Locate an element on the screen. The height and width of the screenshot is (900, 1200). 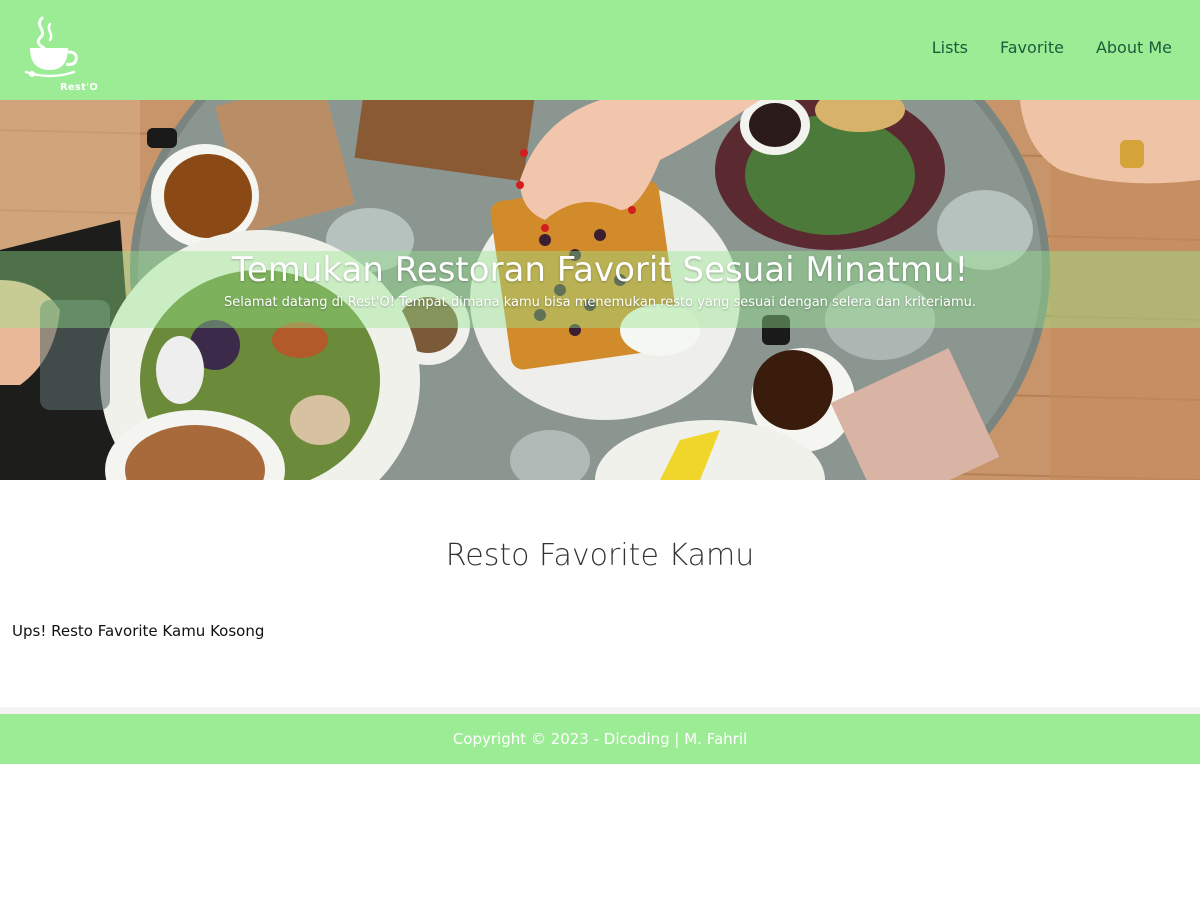
empty-favorites-message: Ups! Resto Favorite Kamu Kosong is located at coordinates (138, 631).